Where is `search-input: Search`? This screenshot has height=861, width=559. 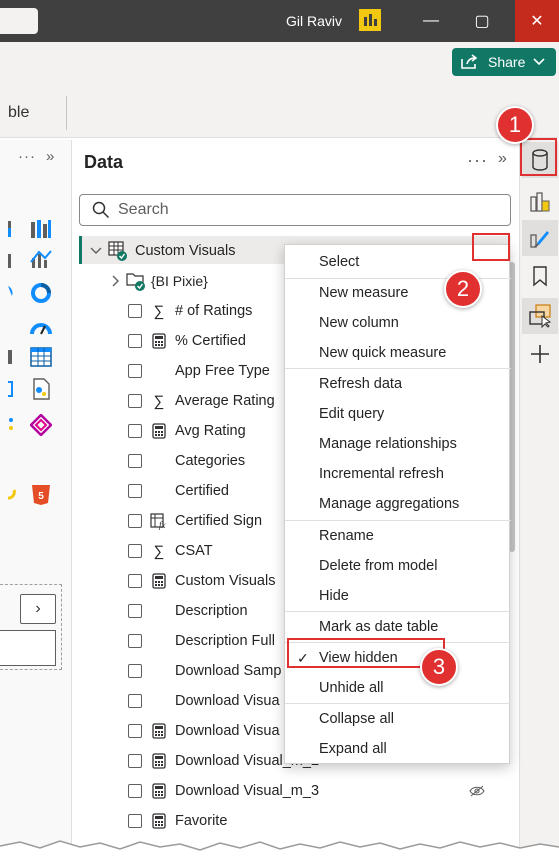
search-input: Search is located at coordinates (295, 210).